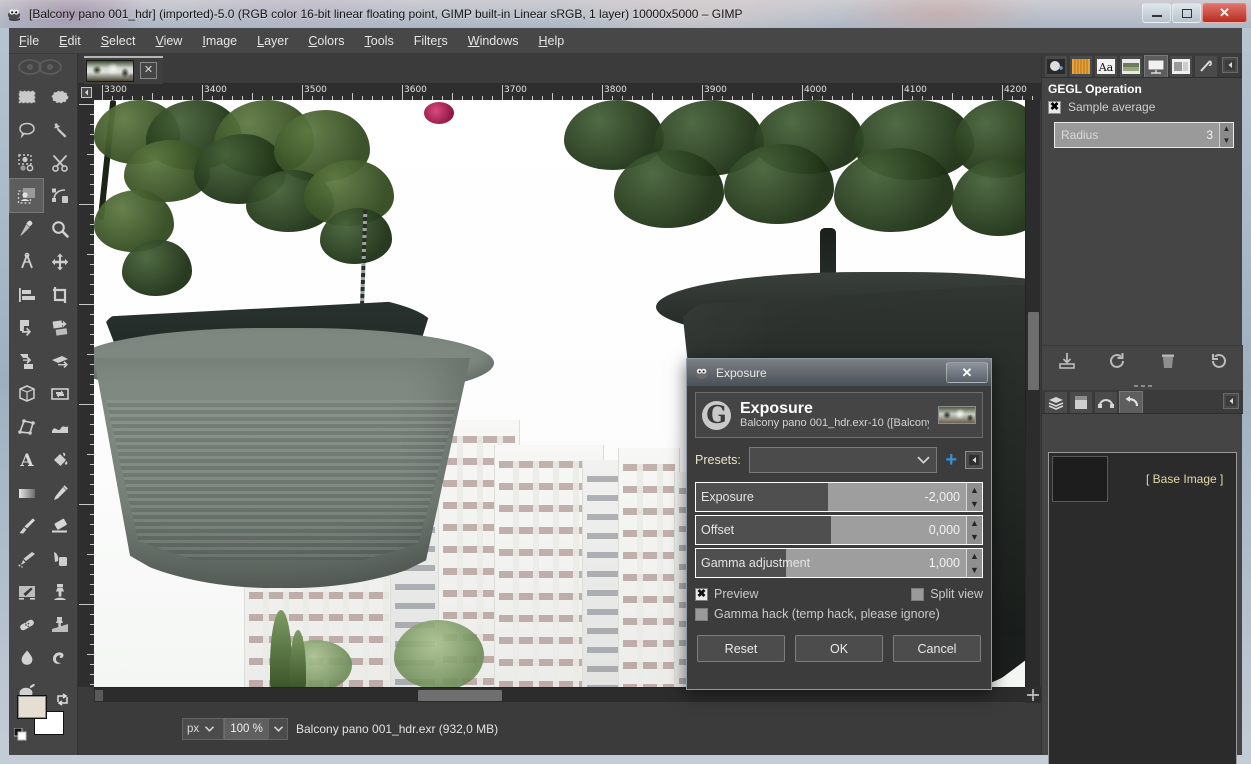 The width and height of the screenshot is (1251, 764). I want to click on offset-slider-track: Offset 0,000, so click(831, 530).